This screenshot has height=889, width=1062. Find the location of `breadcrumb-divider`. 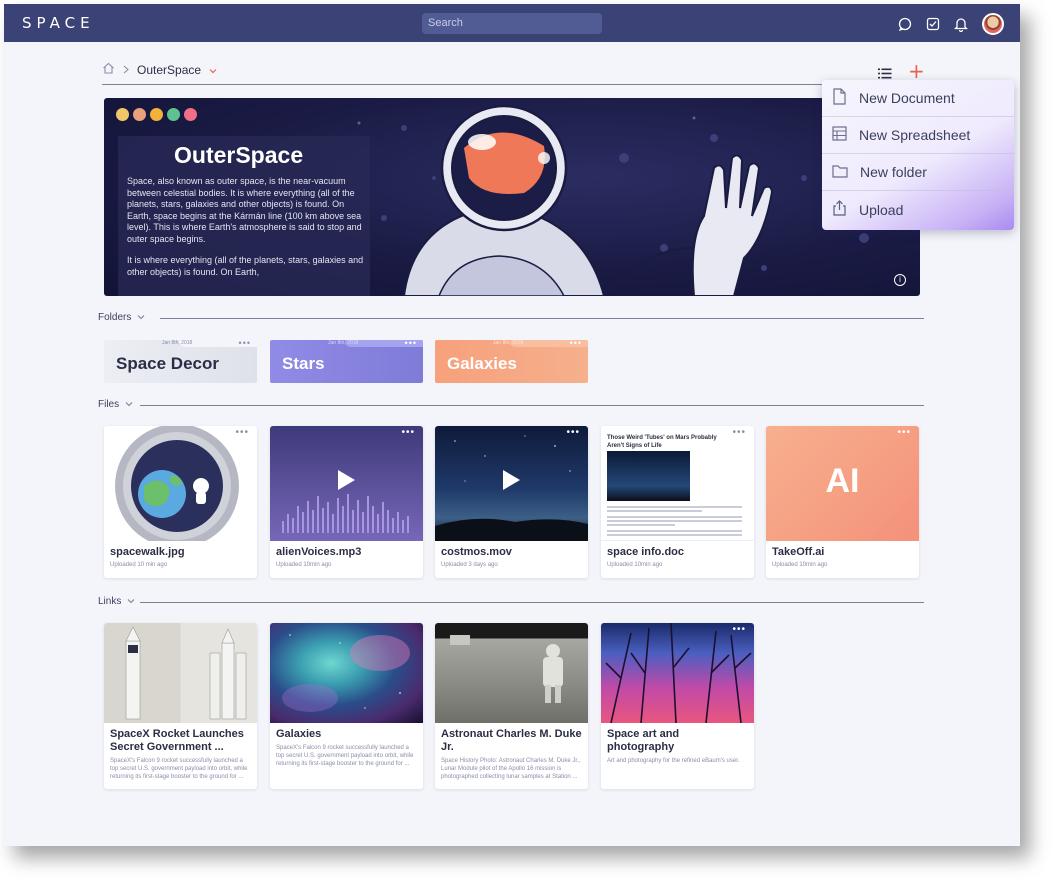

breadcrumb-divider is located at coordinates (513, 84).